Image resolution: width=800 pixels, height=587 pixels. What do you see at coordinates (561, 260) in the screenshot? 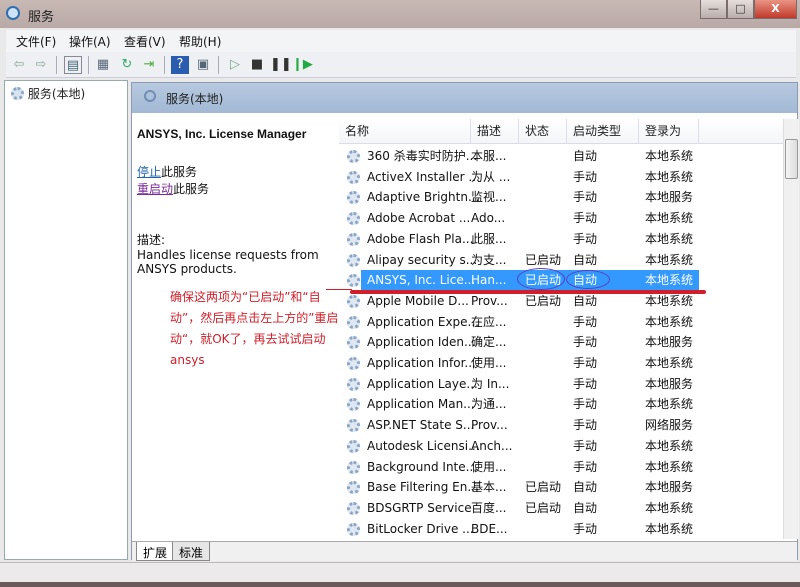
I see `table-row: Alipay security s... 为支... 已启动 自动 本地系统` at bounding box center [561, 260].